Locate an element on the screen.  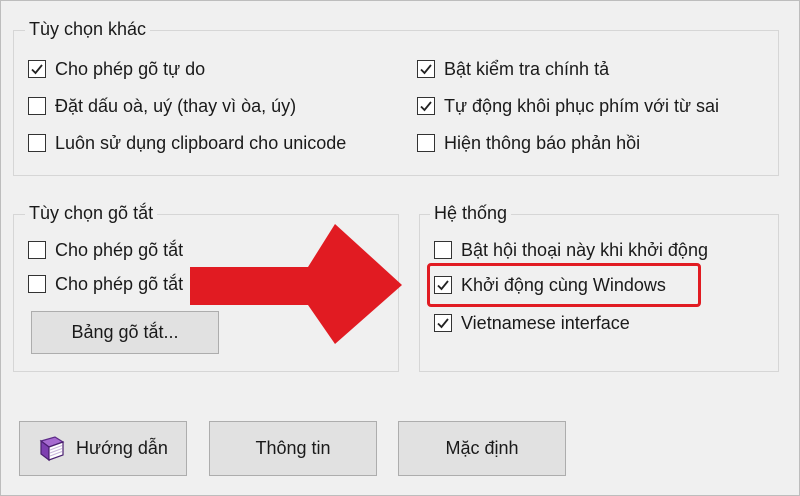
checkbox-label: Đặt dấu oà, uý (thay vì òa, úy) is located at coordinates (176, 106).